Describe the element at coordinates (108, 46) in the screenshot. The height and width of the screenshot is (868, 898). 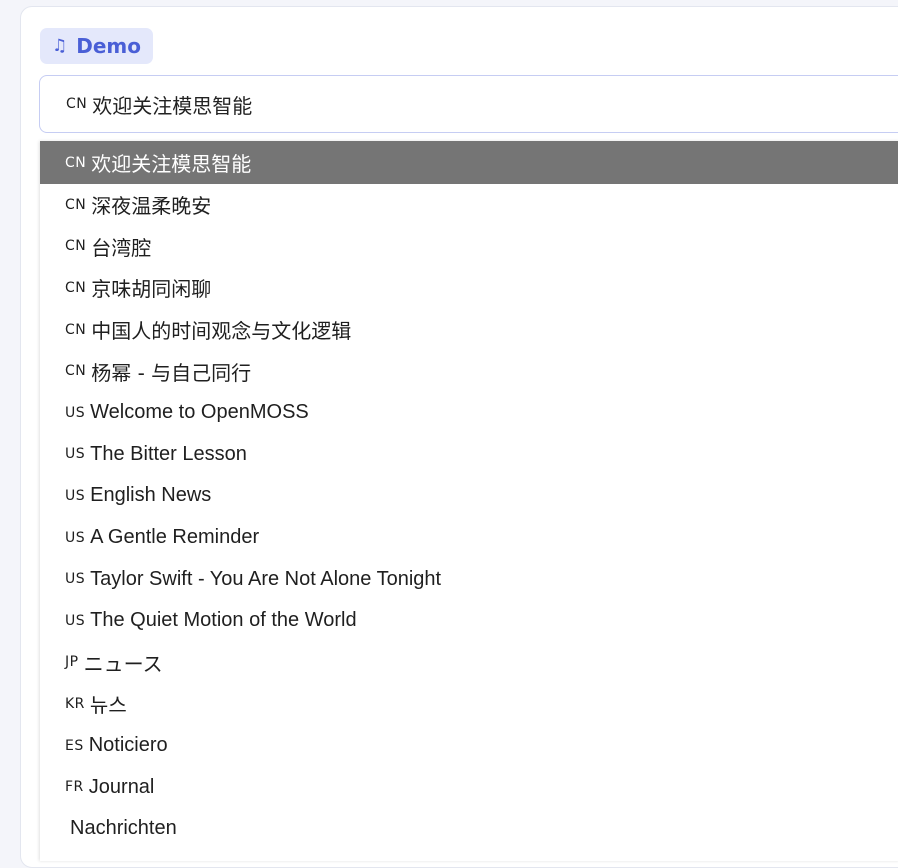
I see `demo-badge-label: Demo` at that location.